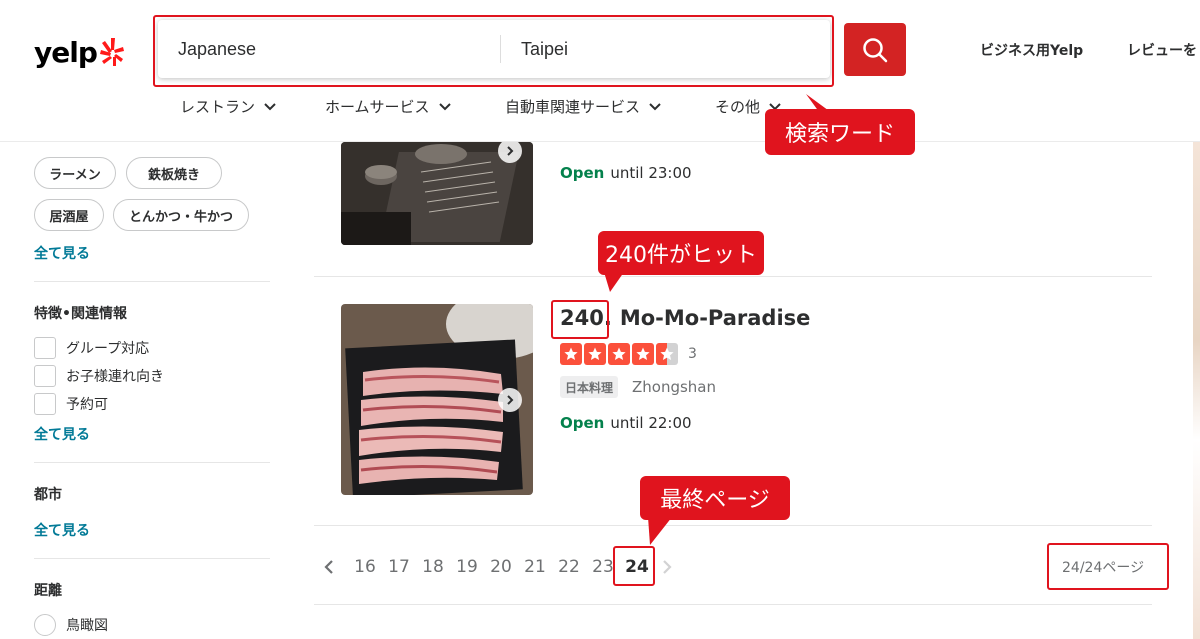  What do you see at coordinates (715, 318) in the screenshot?
I see `business-name: Mo-Mo-Paradise` at bounding box center [715, 318].